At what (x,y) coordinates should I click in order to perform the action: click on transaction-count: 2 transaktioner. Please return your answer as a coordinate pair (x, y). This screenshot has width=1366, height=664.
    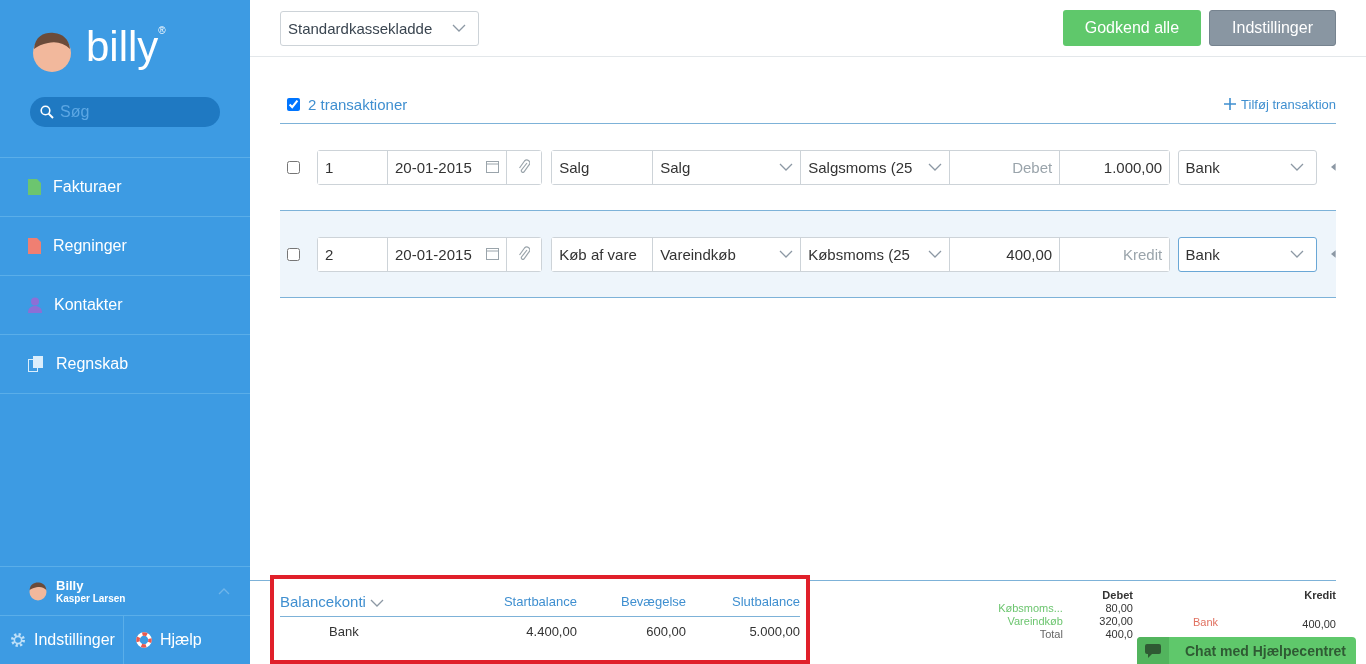
    Looking at the image, I should click on (358, 104).